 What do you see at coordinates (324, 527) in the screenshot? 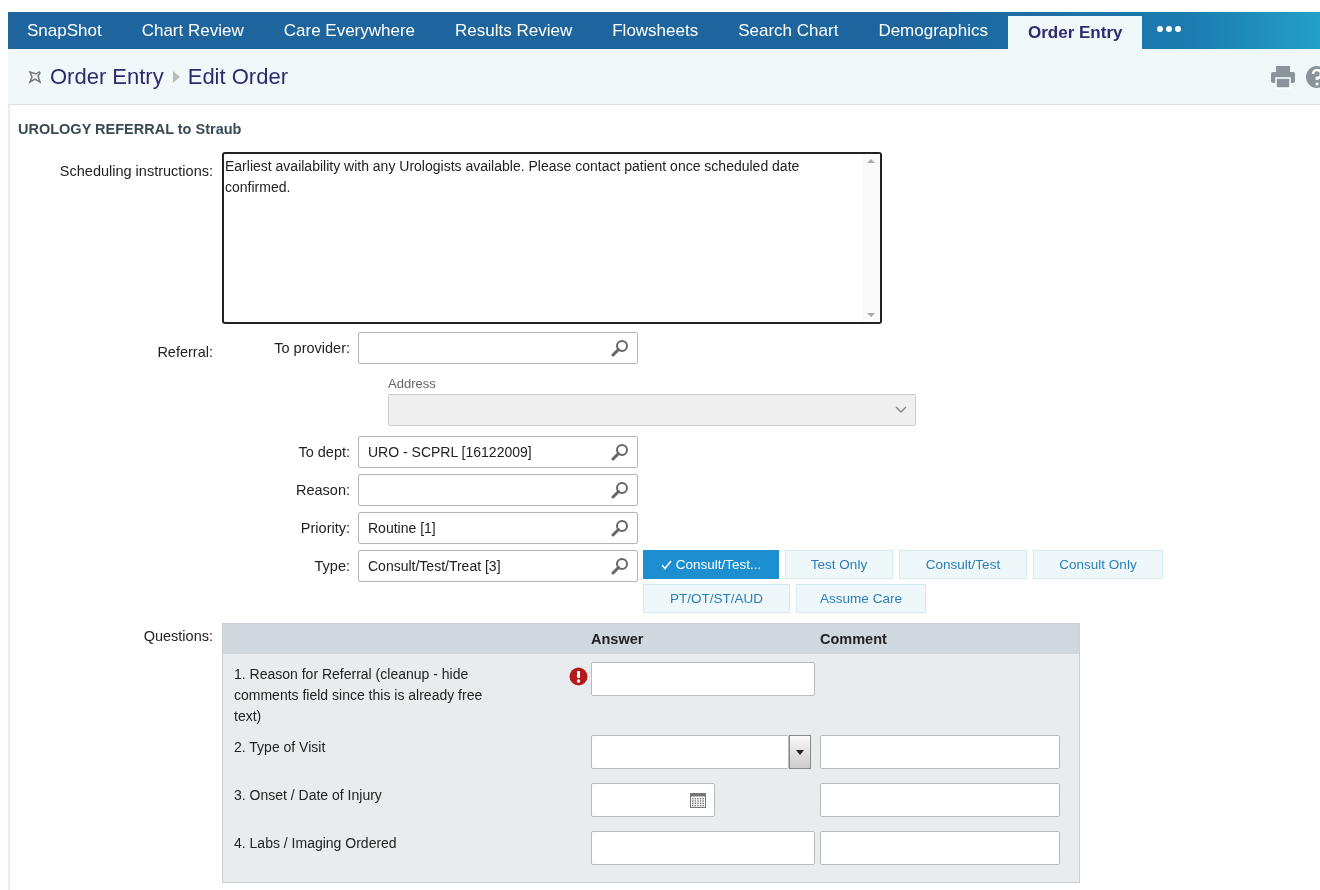
I see `field-label: Priority:` at bounding box center [324, 527].